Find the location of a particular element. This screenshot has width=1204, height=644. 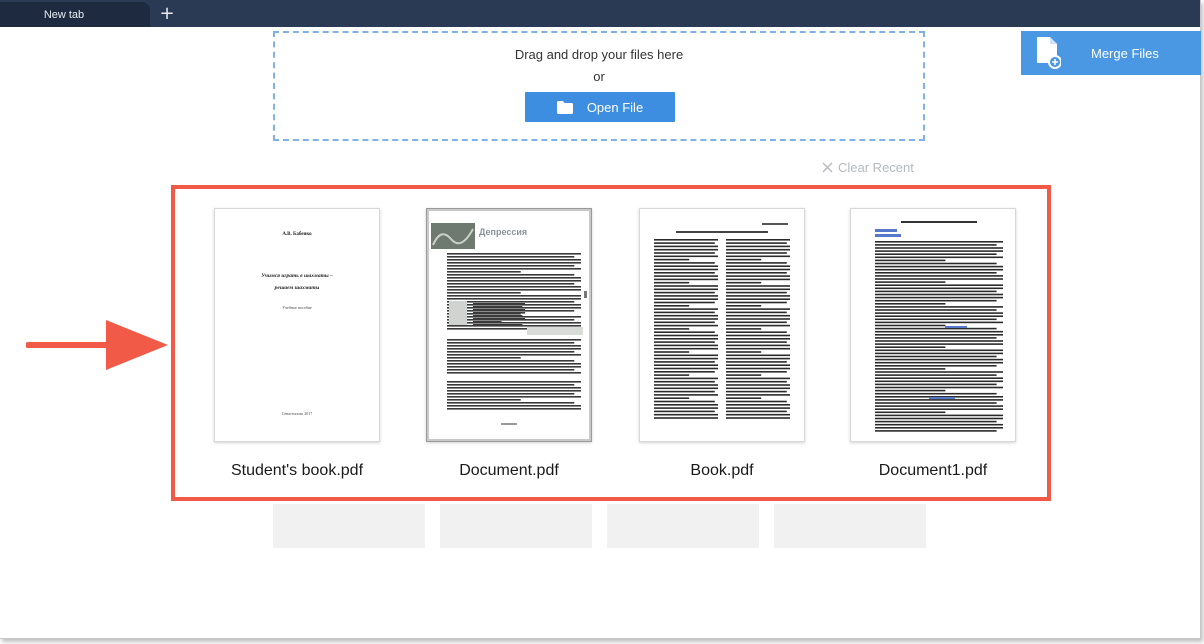

recent-placeholder is located at coordinates (683, 526).